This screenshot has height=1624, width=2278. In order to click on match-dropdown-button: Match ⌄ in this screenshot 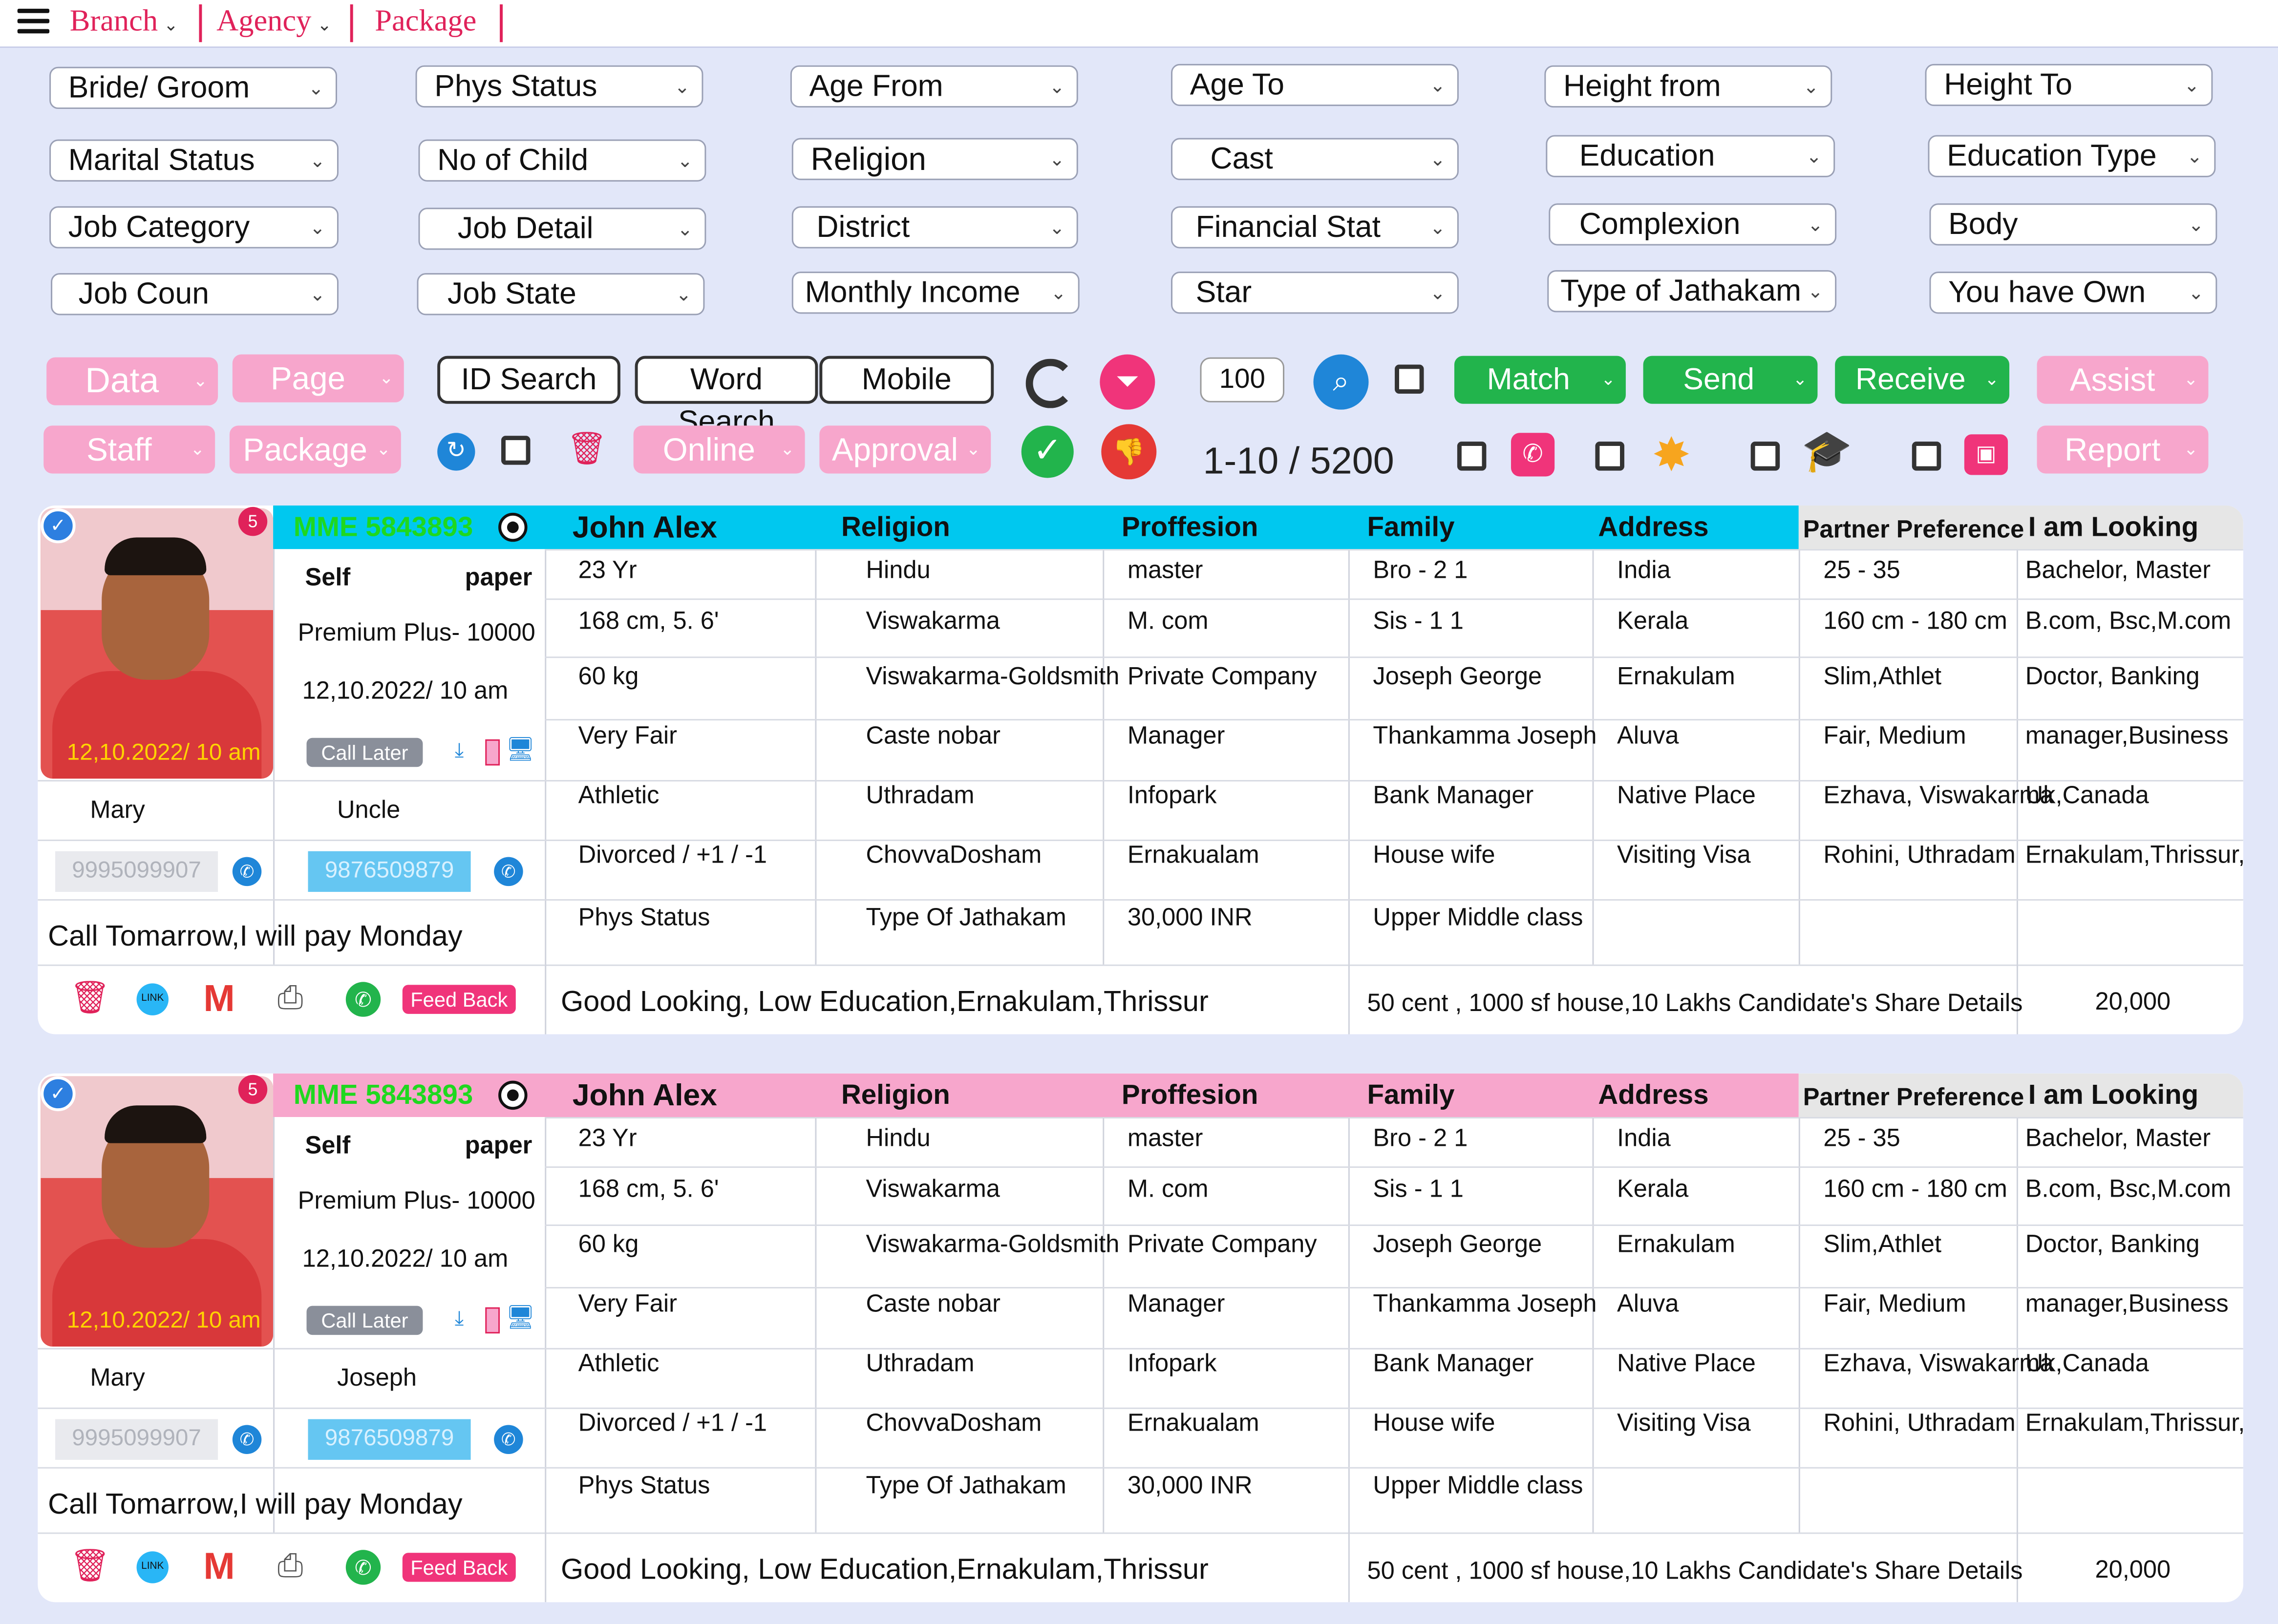, I will do `click(1540, 380)`.